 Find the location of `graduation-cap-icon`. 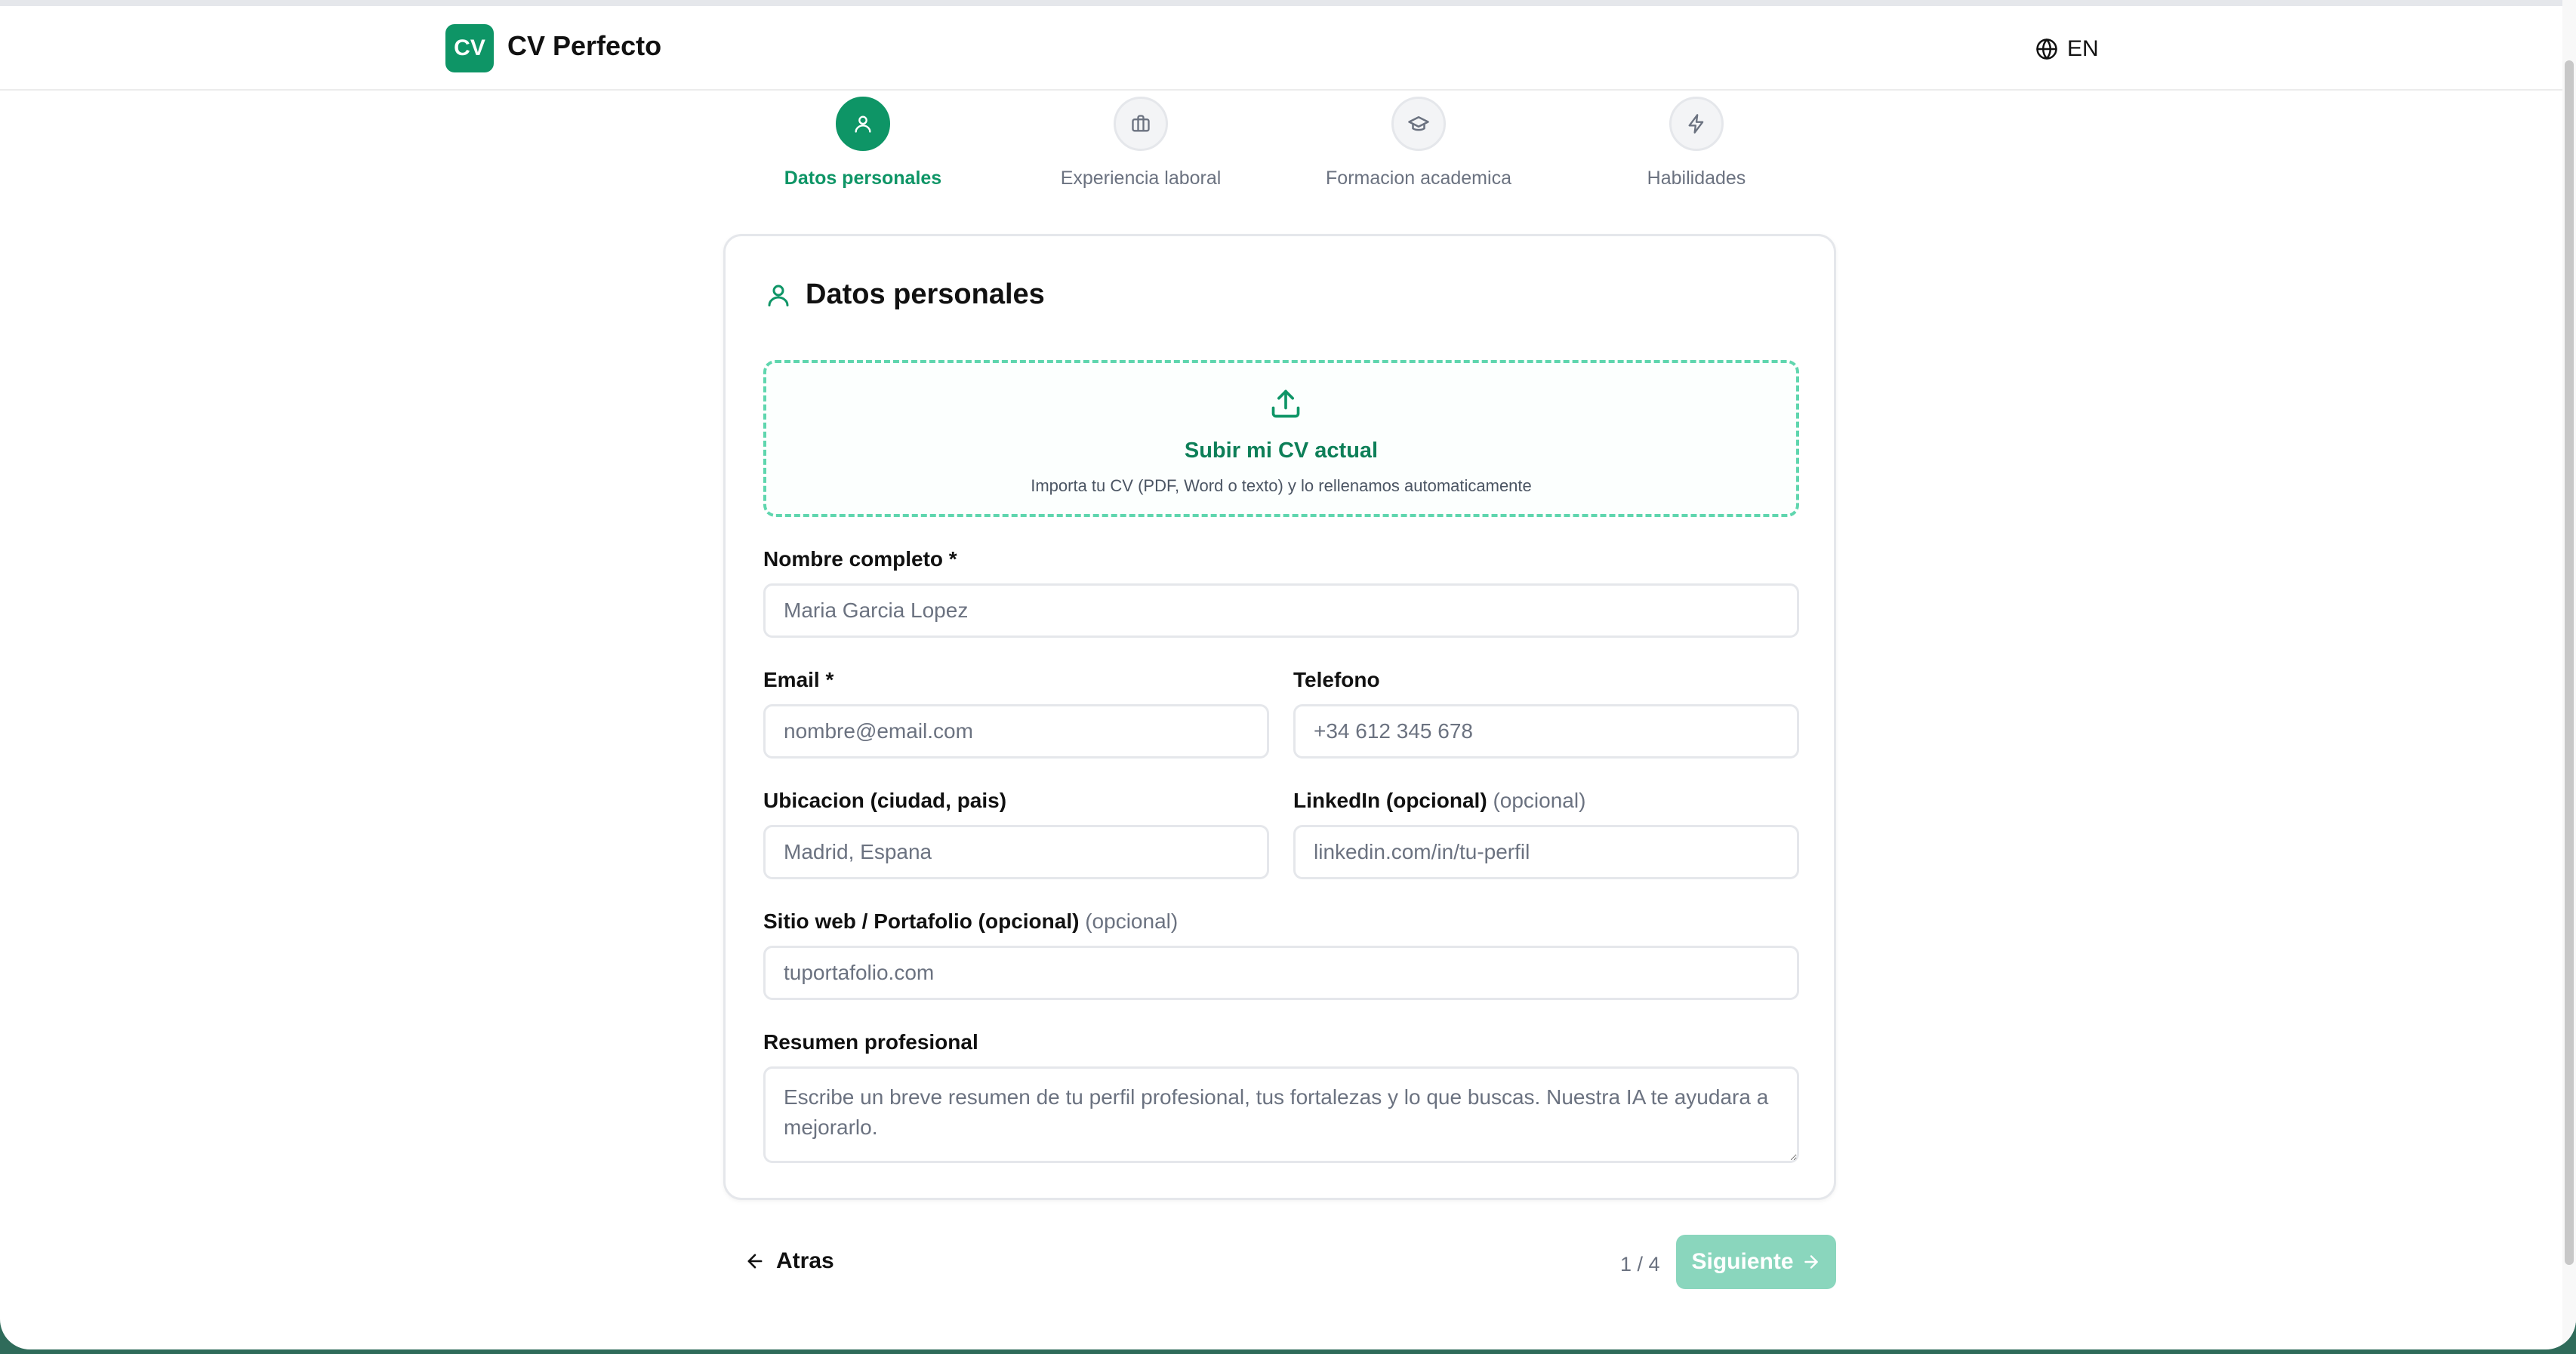

graduation-cap-icon is located at coordinates (1418, 124).